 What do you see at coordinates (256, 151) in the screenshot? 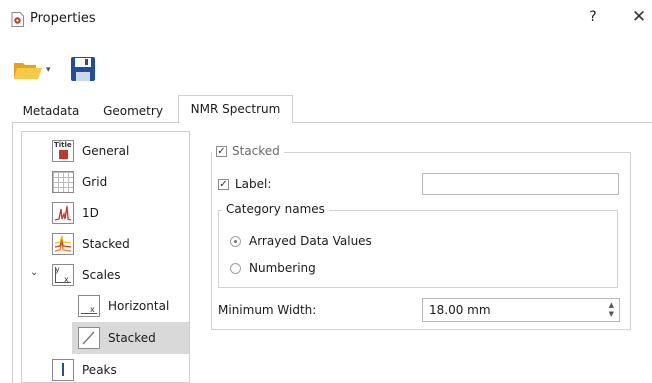
I see `stacked-checkbox-label: Stacked` at bounding box center [256, 151].